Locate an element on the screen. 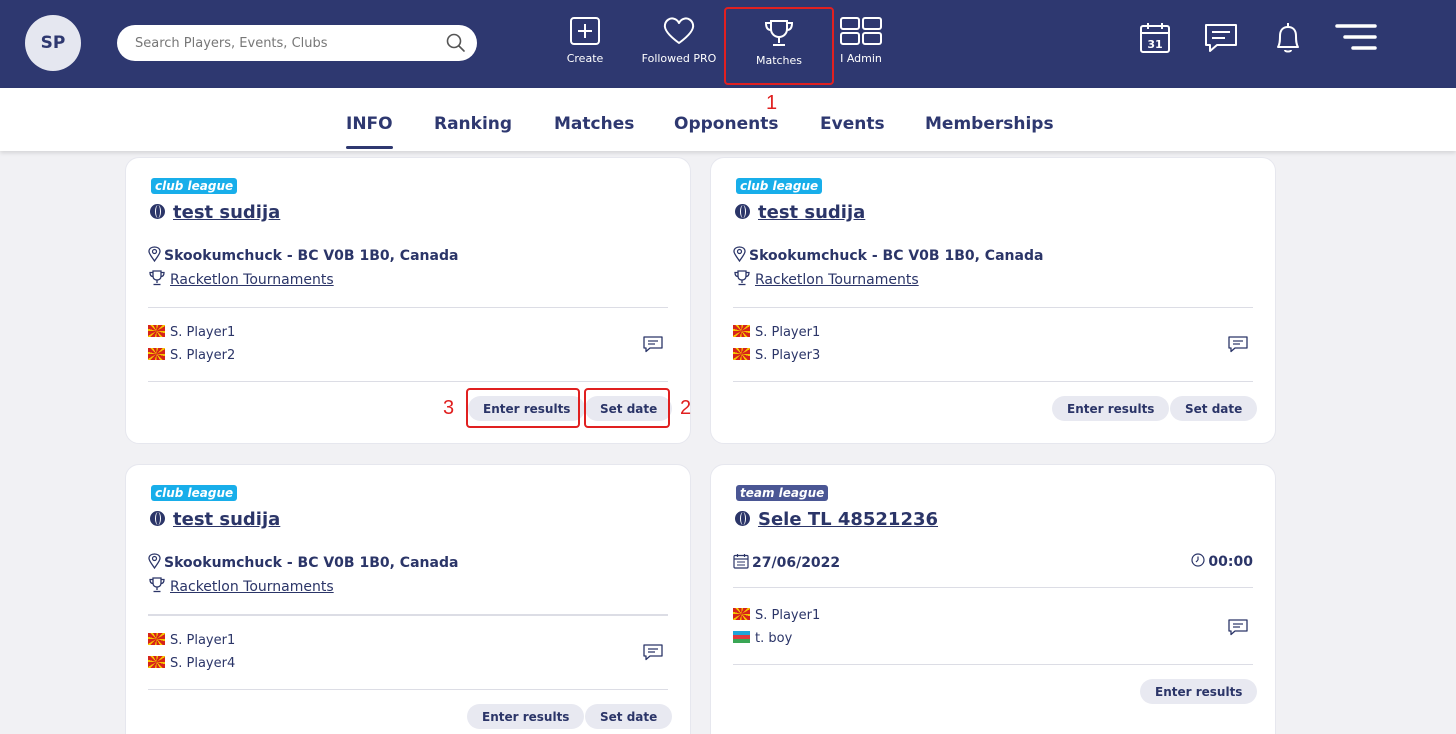  tab-ranking: Ranking is located at coordinates (473, 124).